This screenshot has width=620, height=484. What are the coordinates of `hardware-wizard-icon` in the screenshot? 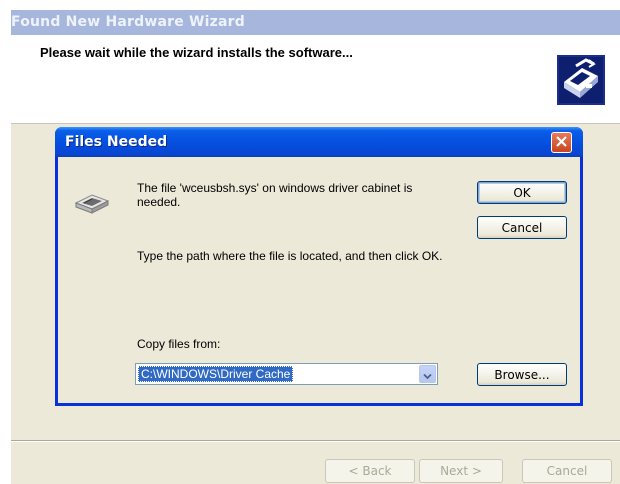 It's located at (581, 80).